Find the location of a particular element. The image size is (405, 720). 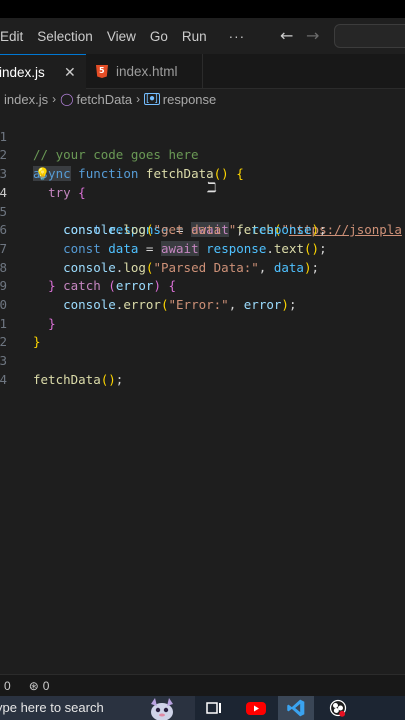

code-line: 1 // your code goes here is located at coordinates (202, 136).